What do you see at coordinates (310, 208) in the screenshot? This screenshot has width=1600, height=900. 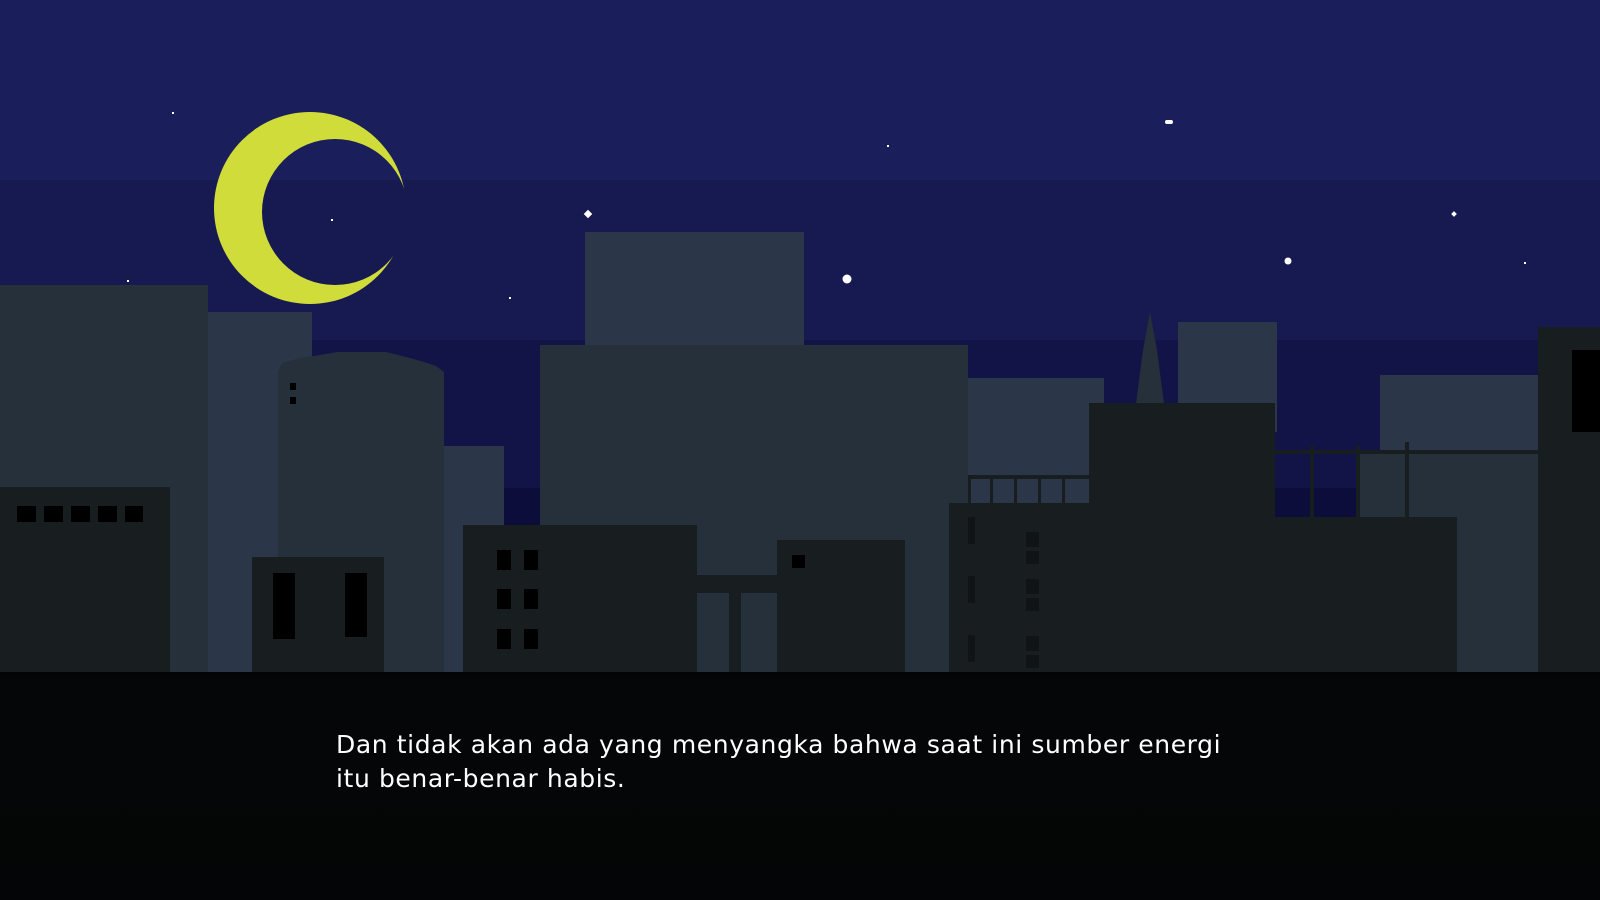 I see `crescent-moon-icon` at bounding box center [310, 208].